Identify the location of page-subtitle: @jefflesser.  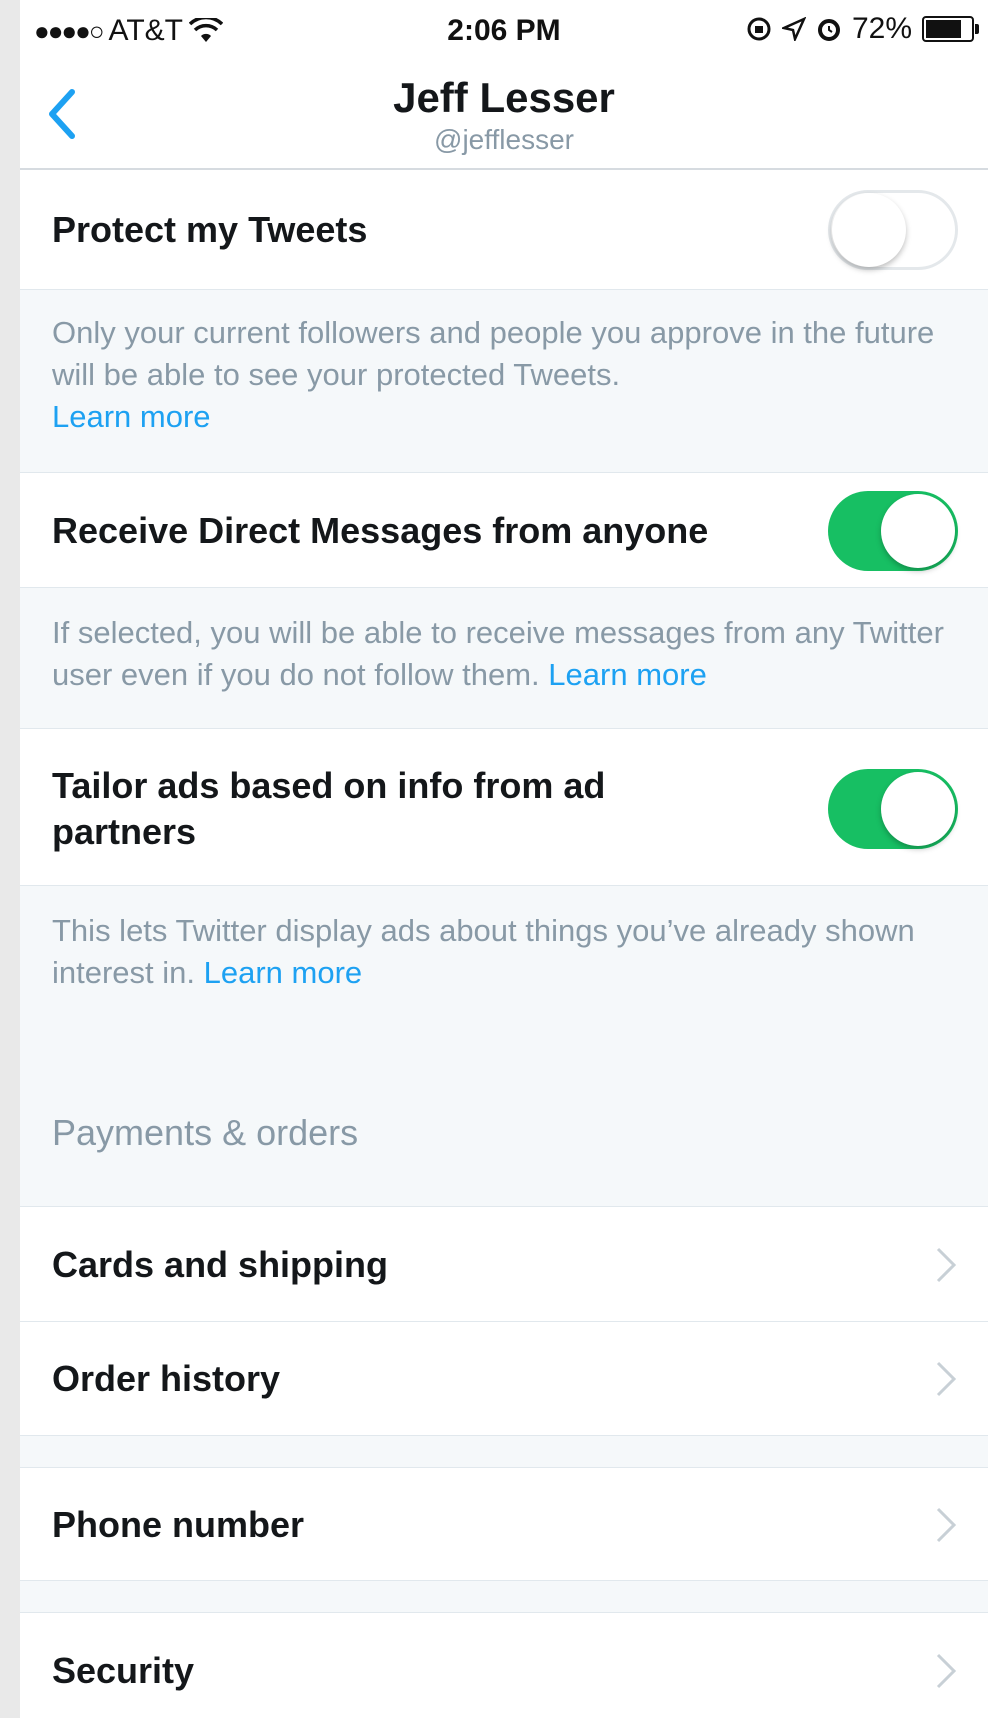
(504, 139).